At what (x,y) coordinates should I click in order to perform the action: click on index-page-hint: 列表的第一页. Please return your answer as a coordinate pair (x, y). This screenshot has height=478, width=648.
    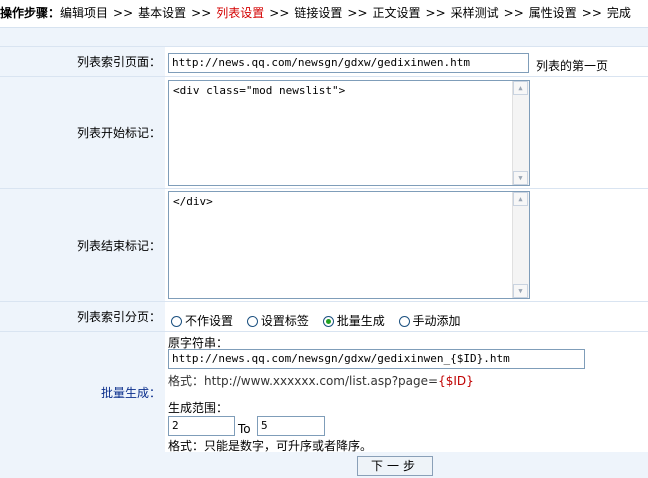
    Looking at the image, I should click on (572, 66).